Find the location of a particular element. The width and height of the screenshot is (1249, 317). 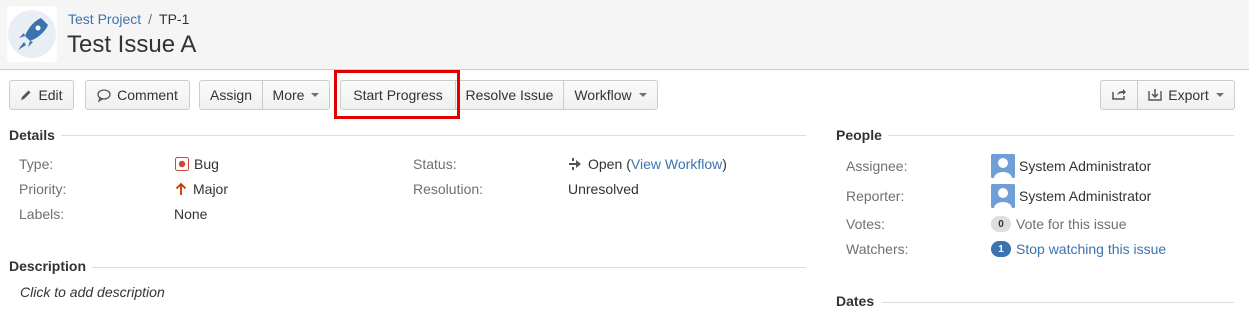

resolve-issue-label: Resolve Issue is located at coordinates (509, 95).